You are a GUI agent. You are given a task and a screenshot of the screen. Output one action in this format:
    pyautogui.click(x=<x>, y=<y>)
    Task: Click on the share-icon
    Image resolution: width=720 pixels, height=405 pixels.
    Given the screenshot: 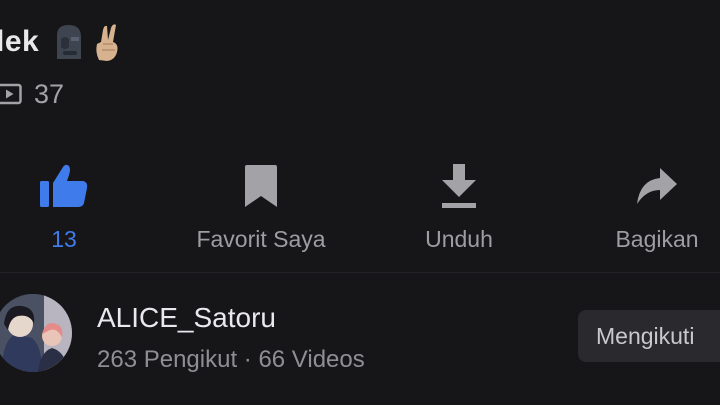 What is the action you would take?
    pyautogui.click(x=657, y=186)
    